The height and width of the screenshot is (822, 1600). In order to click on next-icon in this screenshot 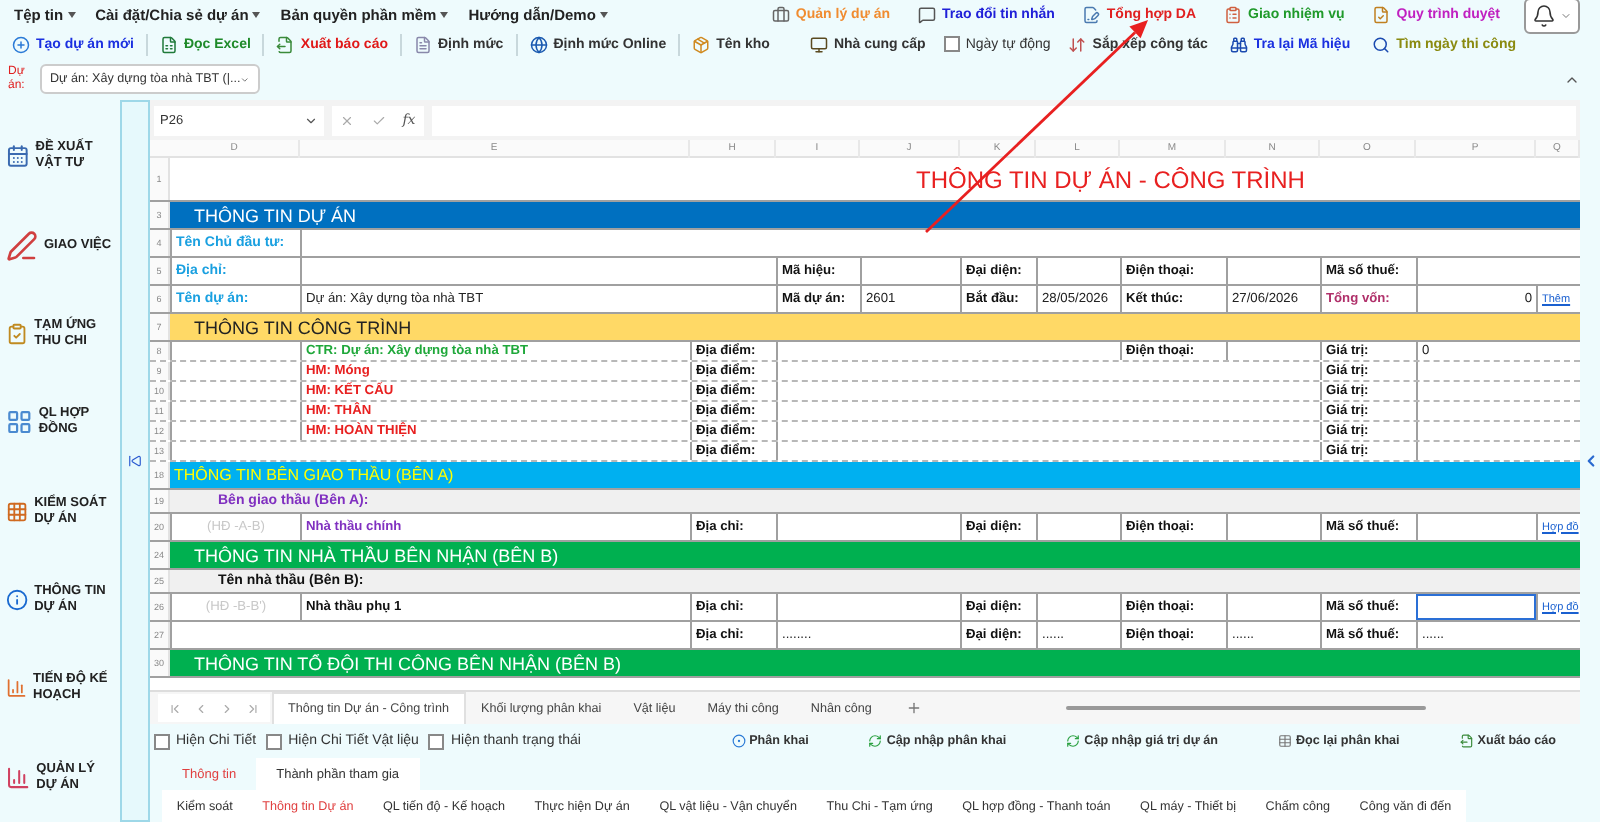, I will do `click(227, 708)`.